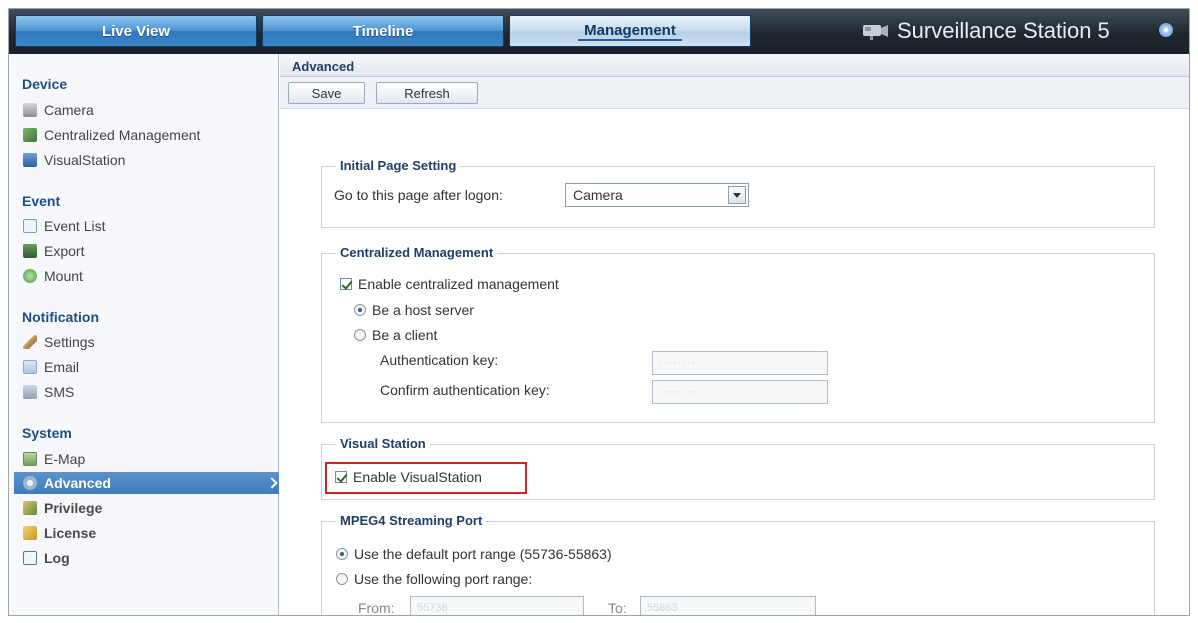 The width and height of the screenshot is (1198, 623). I want to click on tab-management: Management, so click(630, 31).